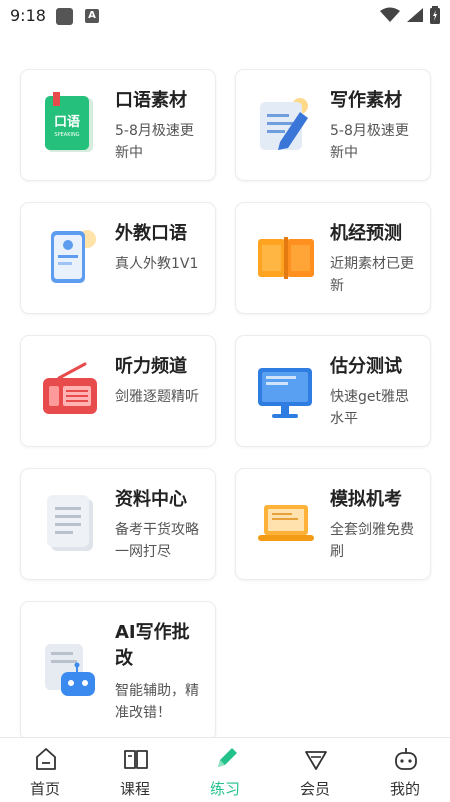  What do you see at coordinates (224, 789) in the screenshot?
I see `nav-label: 练习` at bounding box center [224, 789].